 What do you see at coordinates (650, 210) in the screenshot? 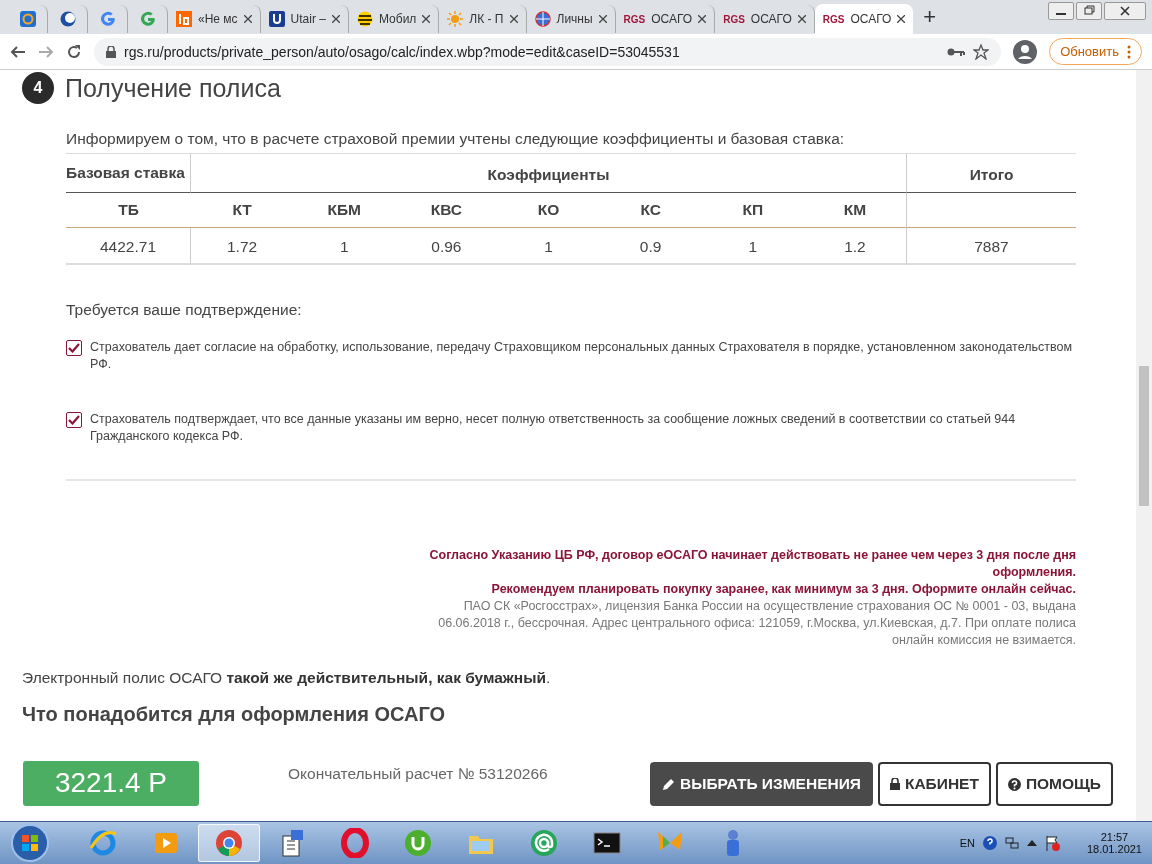
I see `column-header: КС` at bounding box center [650, 210].